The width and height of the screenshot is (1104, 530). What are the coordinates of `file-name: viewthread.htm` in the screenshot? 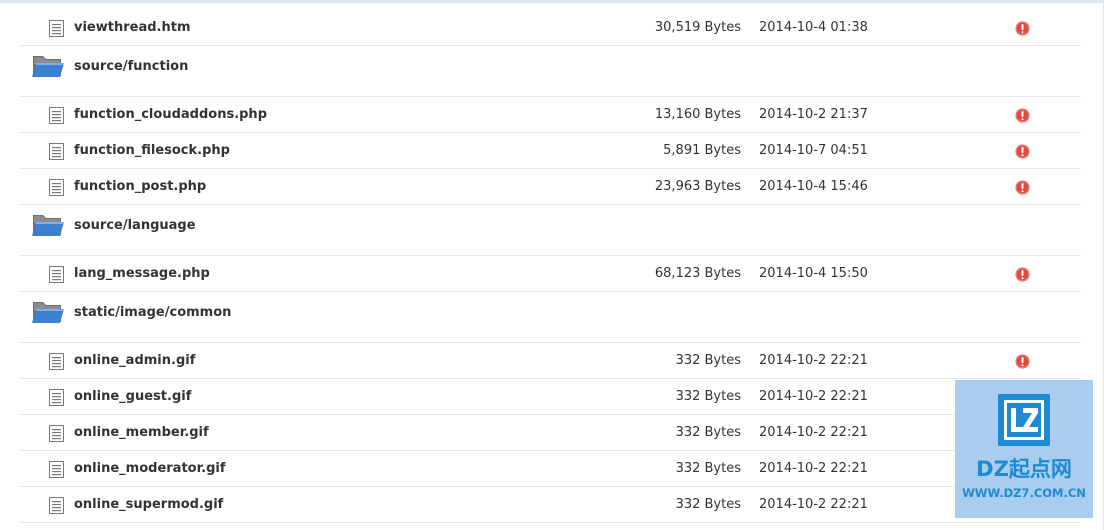 It's located at (132, 27).